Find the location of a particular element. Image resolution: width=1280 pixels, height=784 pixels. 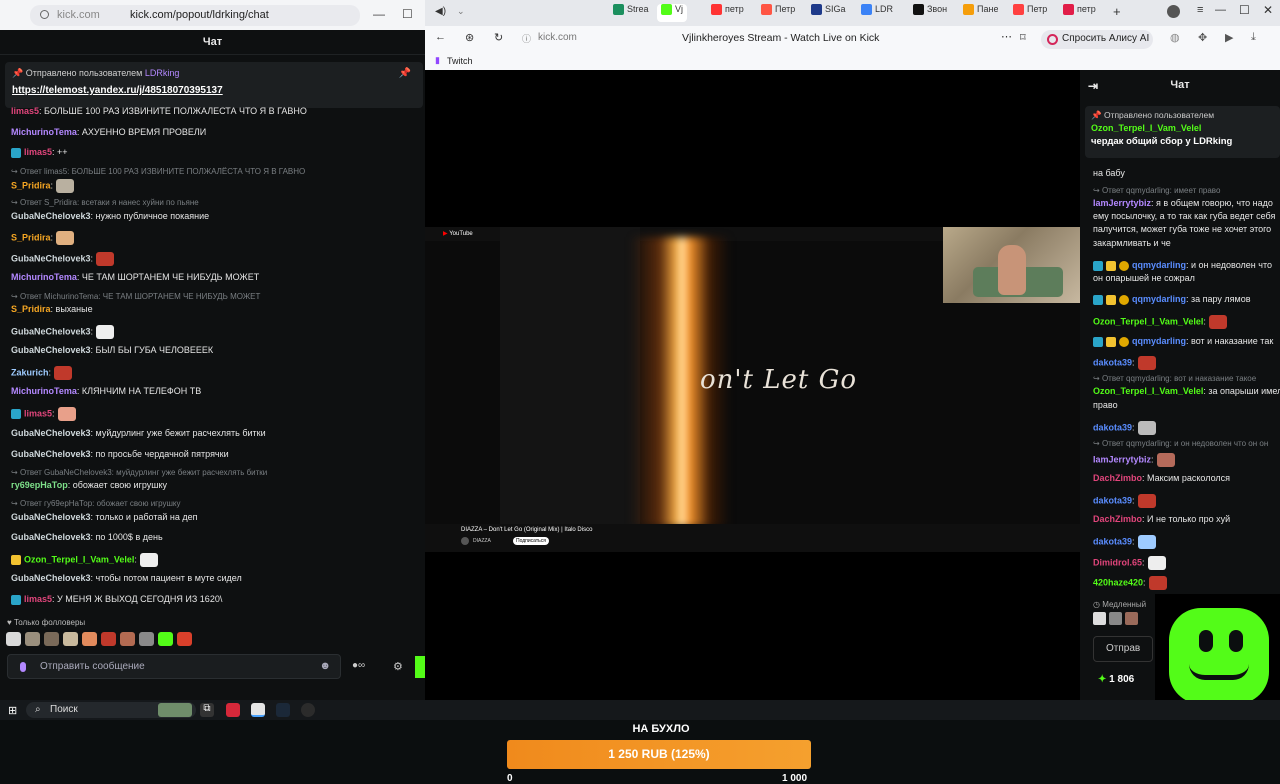

extensions-icon: ✥ is located at coordinates (1202, 37).